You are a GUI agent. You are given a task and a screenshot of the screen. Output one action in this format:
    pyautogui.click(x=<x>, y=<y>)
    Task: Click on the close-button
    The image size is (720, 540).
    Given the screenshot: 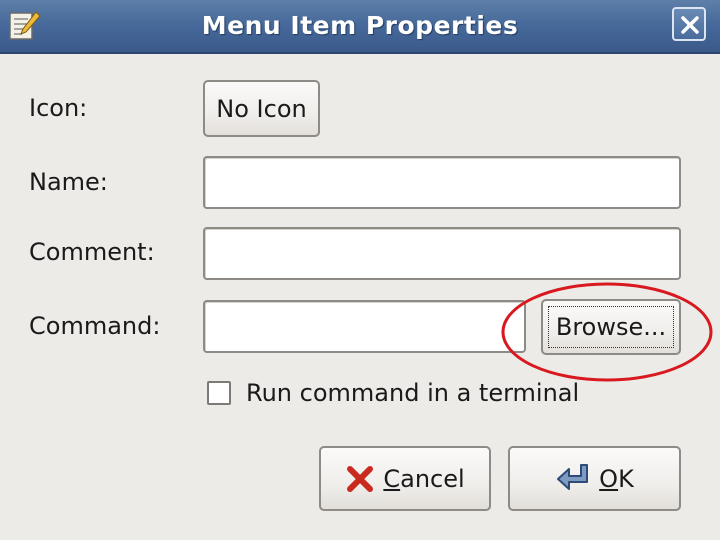 What is the action you would take?
    pyautogui.click(x=689, y=24)
    